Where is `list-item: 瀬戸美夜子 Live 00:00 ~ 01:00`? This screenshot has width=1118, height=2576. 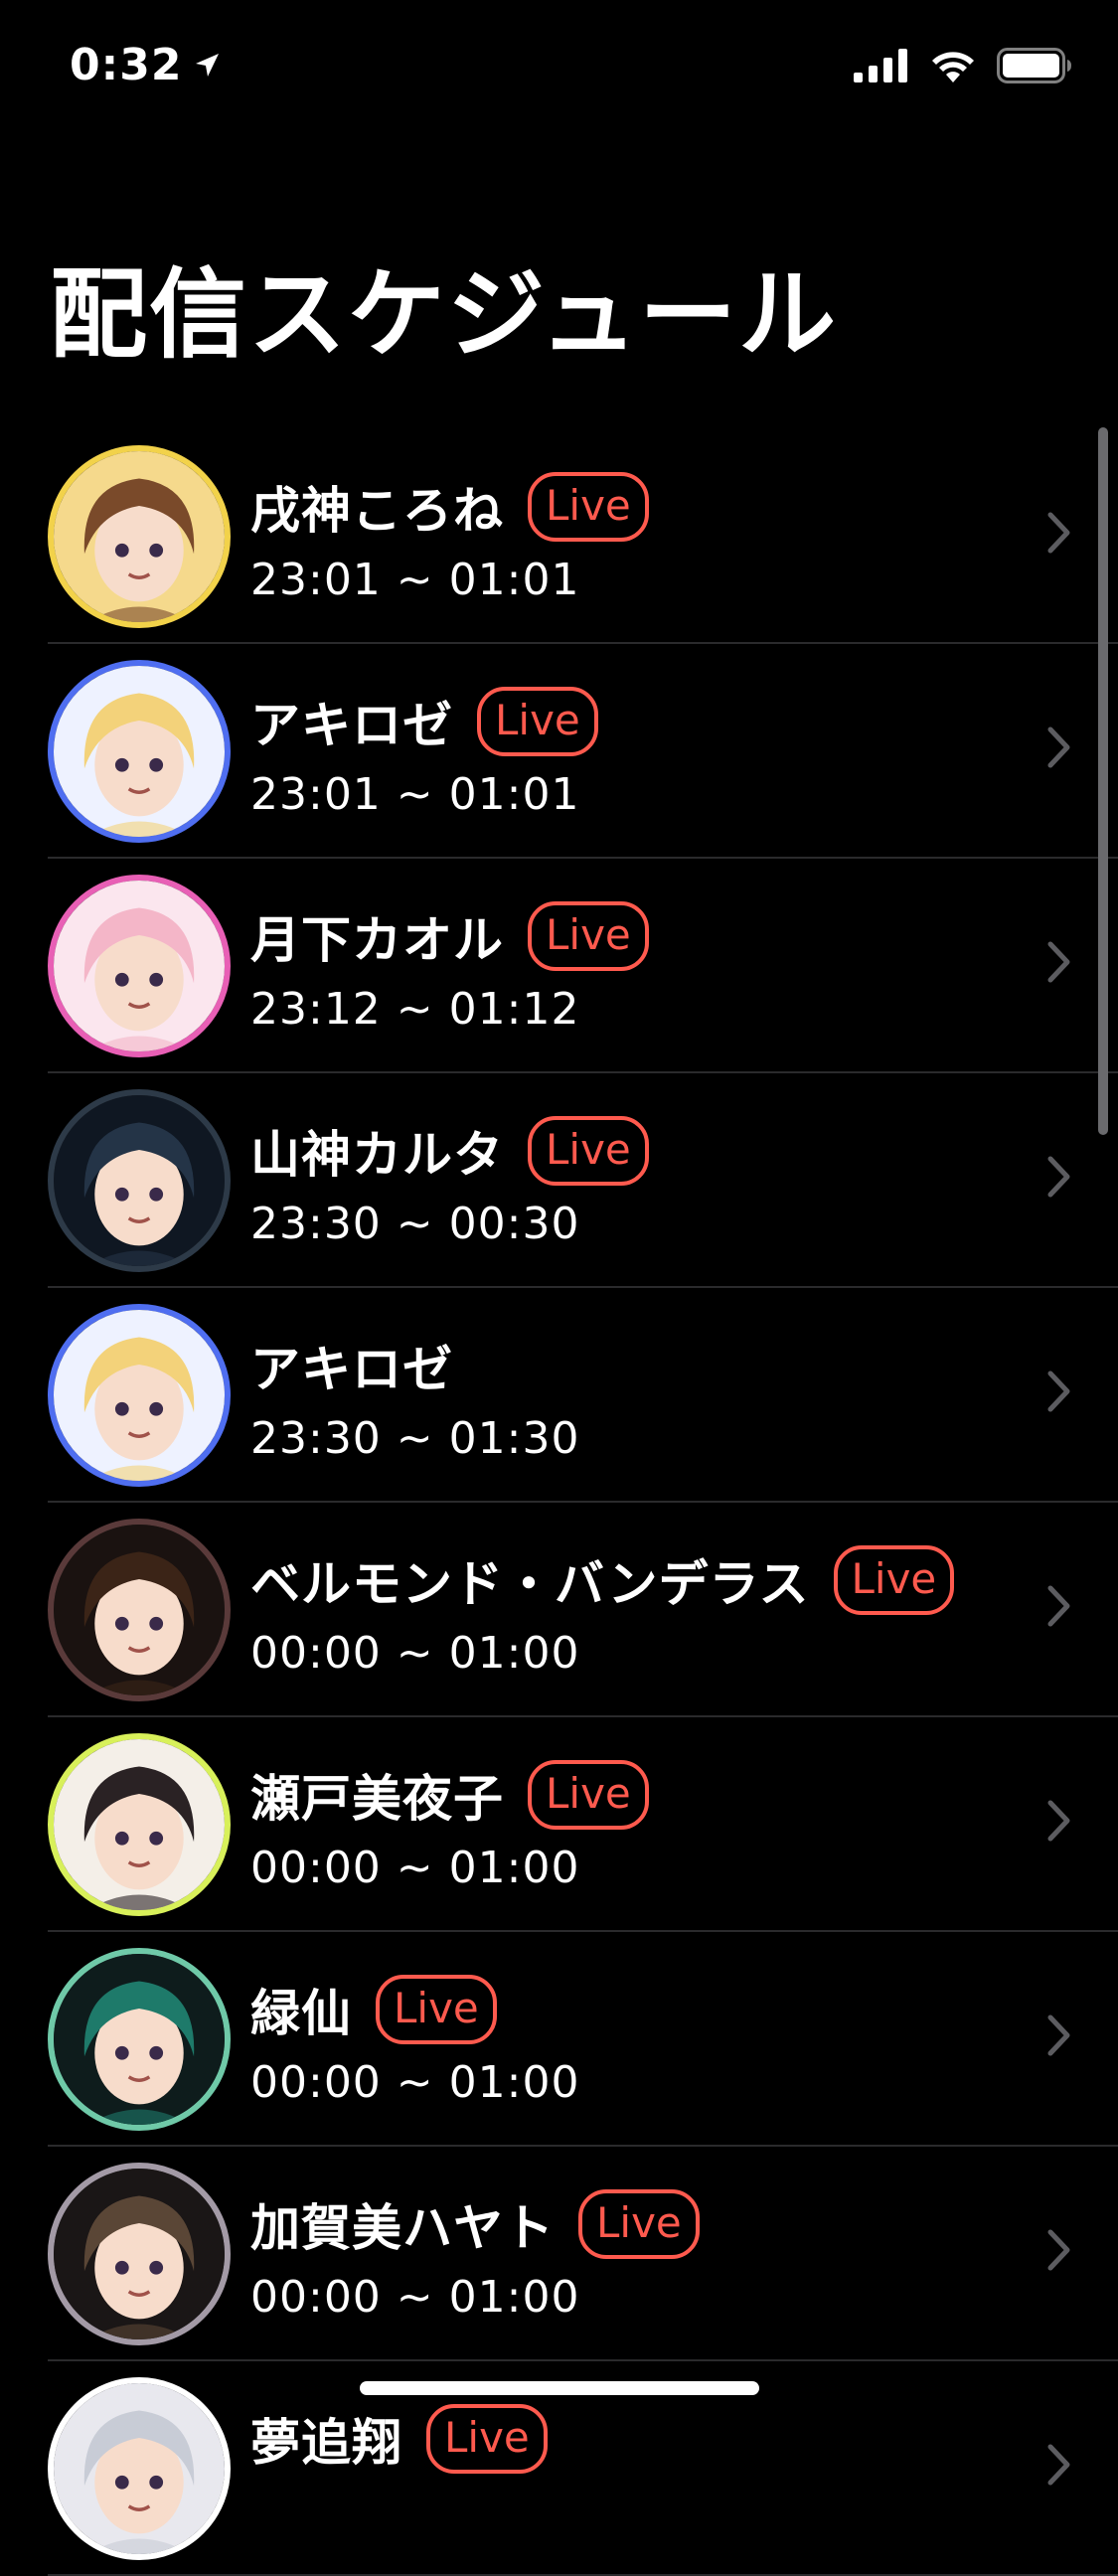 list-item: 瀬戸美夜子 Live 00:00 ~ 01:00 is located at coordinates (559, 1824).